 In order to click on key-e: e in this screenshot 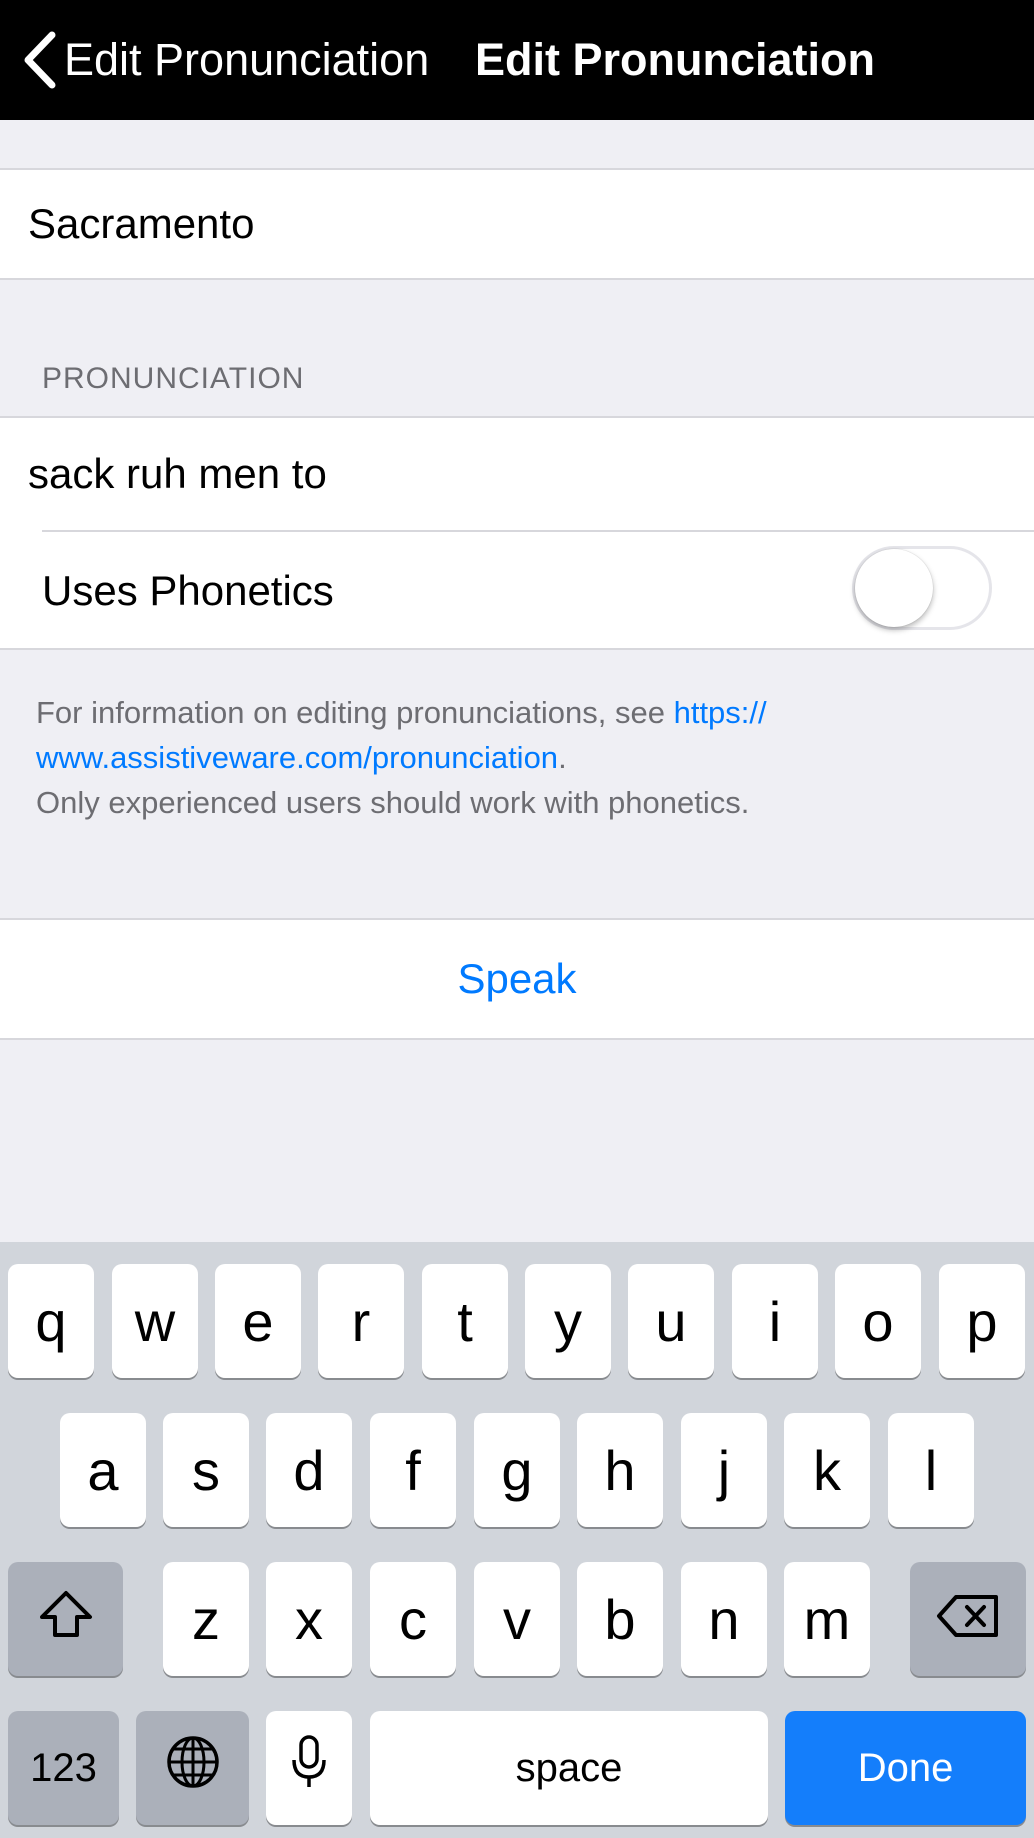, I will do `click(258, 1321)`.